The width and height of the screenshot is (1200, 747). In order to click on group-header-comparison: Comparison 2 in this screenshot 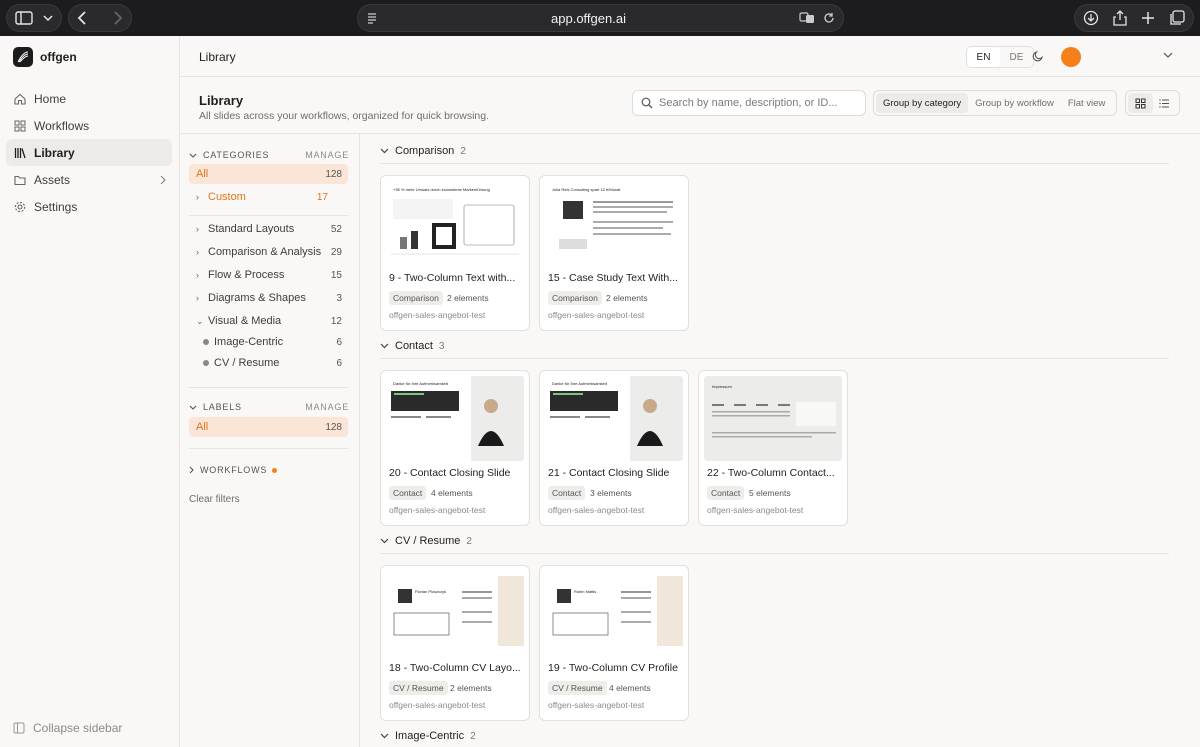, I will do `click(423, 151)`.